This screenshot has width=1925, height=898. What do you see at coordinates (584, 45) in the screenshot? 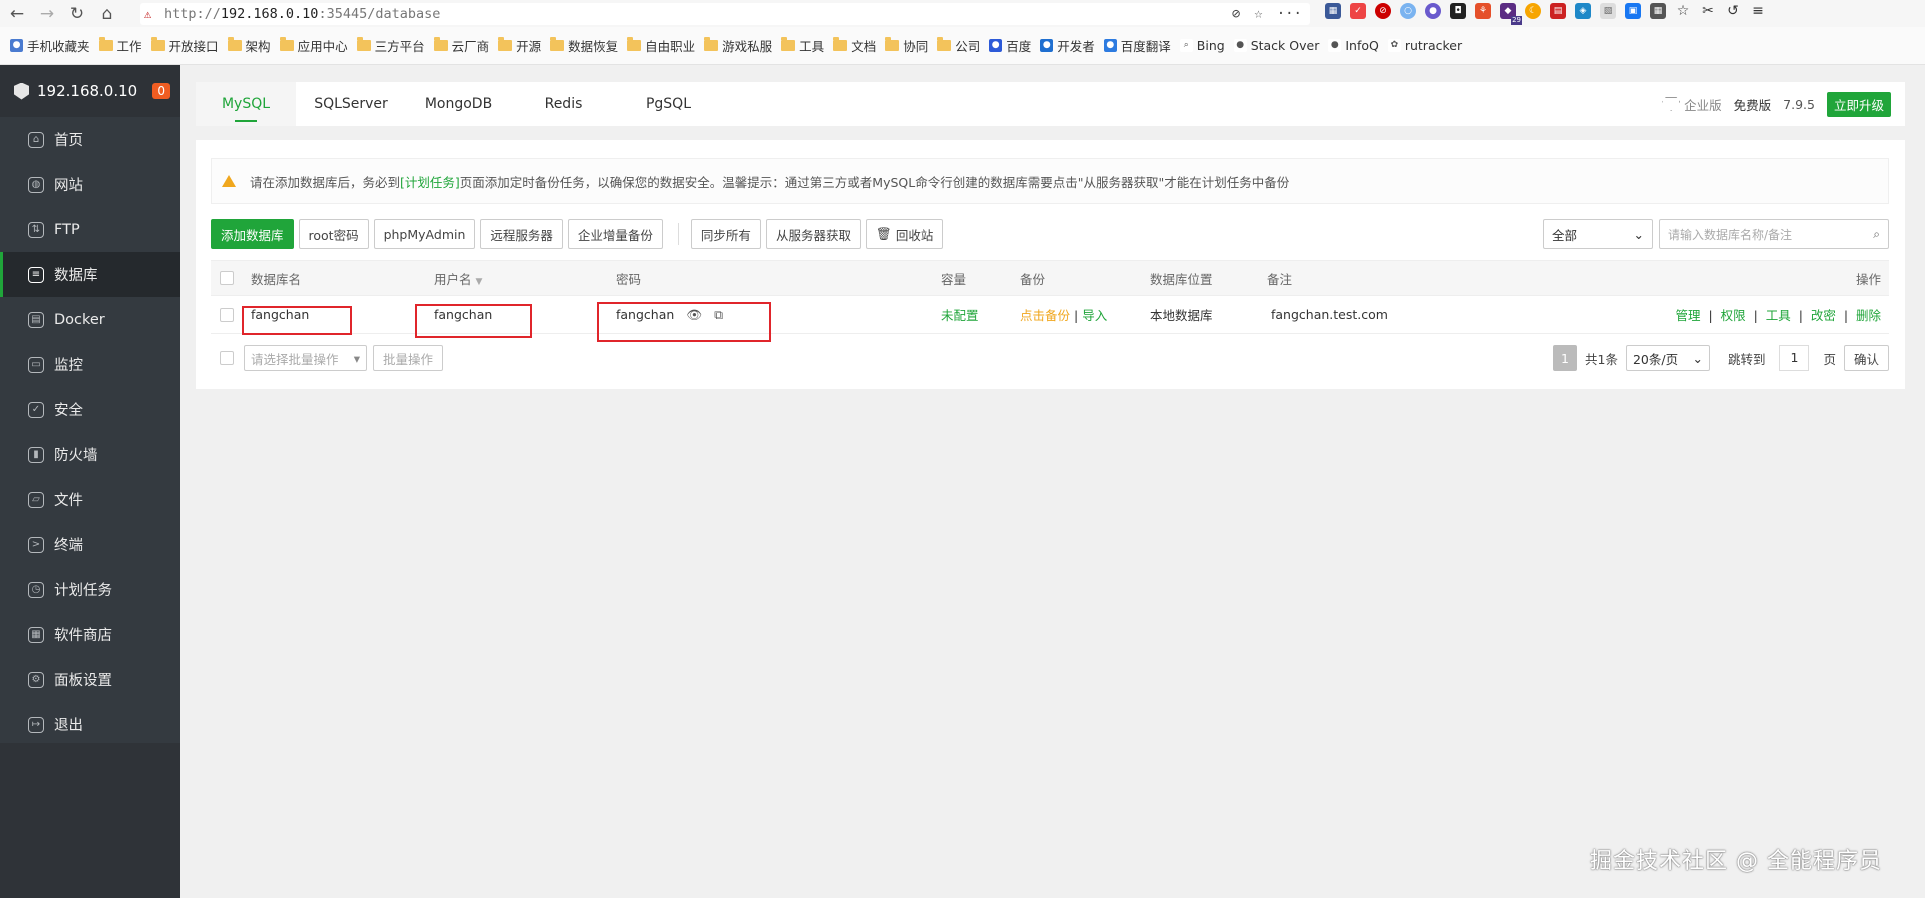
I see `bookmark-item: 数据恢复` at bounding box center [584, 45].